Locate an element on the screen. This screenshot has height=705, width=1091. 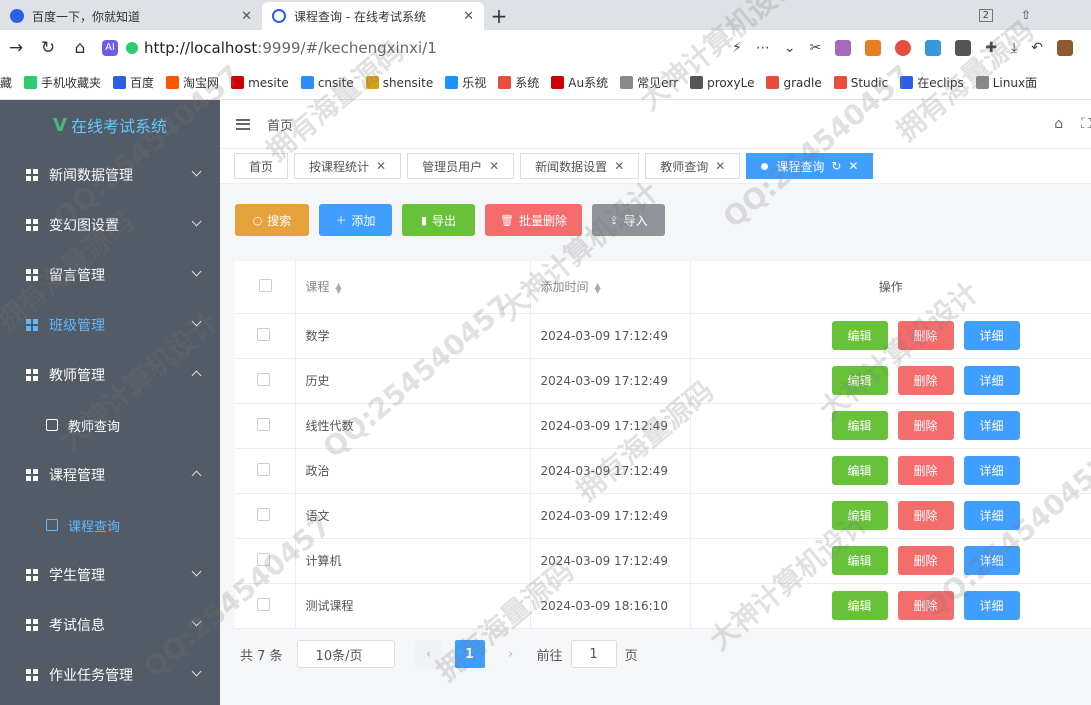
bookmark-item: Au系统 is located at coordinates (579, 82).